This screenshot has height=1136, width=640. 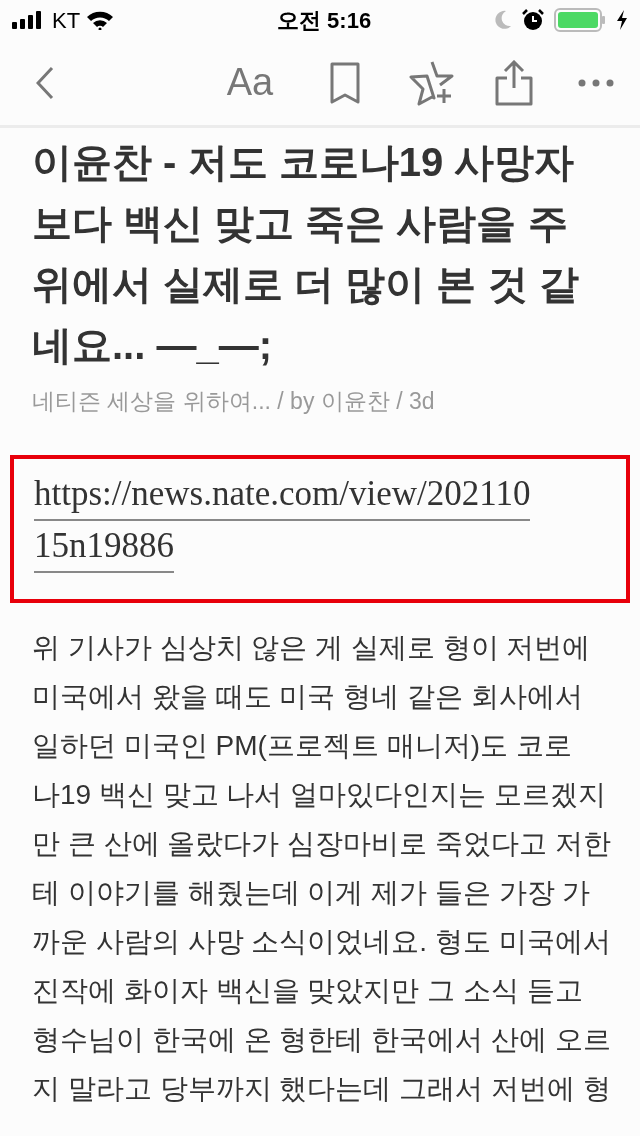 What do you see at coordinates (282, 494) in the screenshot?
I see `article-link: https://news.nate.com/view/202110` at bounding box center [282, 494].